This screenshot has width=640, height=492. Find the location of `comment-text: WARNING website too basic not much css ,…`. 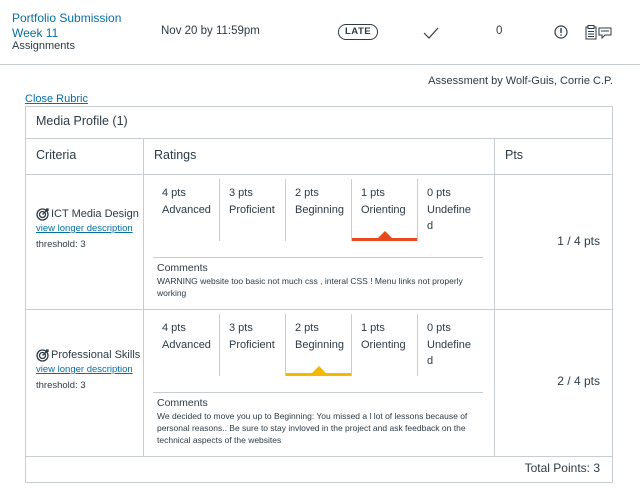

comment-text: WARNING website too basic not much css ,… is located at coordinates (310, 287).